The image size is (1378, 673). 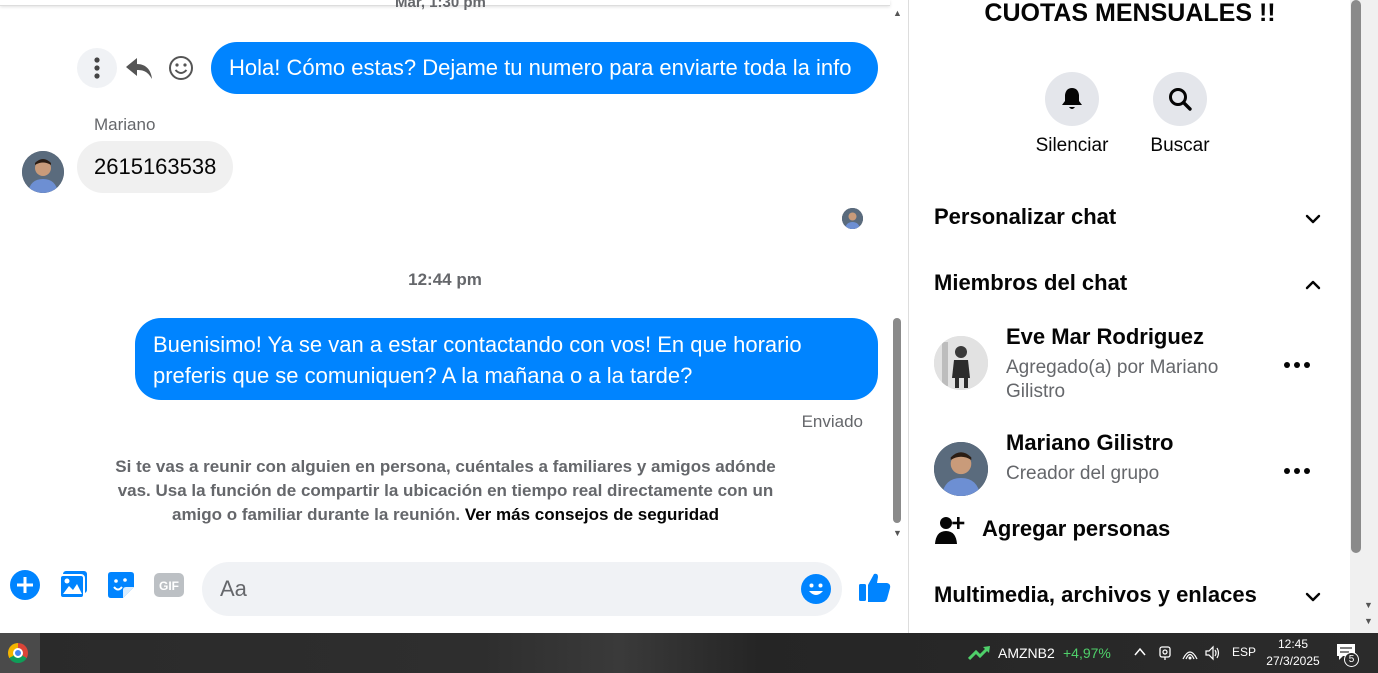 What do you see at coordinates (1165, 653) in the screenshot?
I see `meet-now-icon` at bounding box center [1165, 653].